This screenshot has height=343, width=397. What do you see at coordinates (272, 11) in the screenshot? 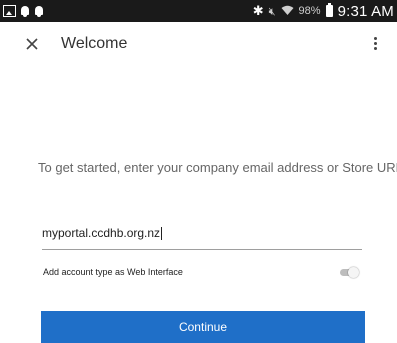
I see `mute-icon: 🔇︎` at bounding box center [272, 11].